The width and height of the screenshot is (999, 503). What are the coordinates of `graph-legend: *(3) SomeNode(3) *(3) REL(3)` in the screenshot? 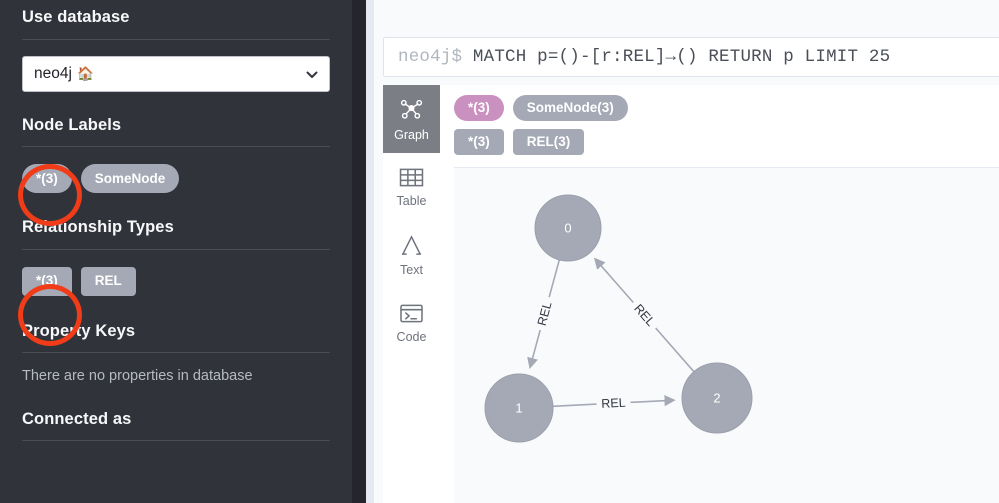 It's located at (719, 120).